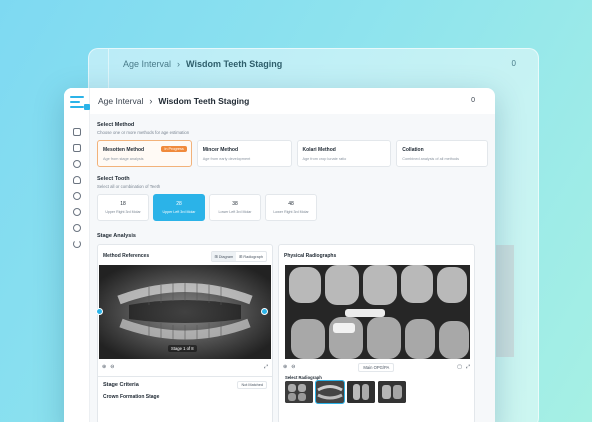 The image size is (592, 422). I want to click on app-logo-icon, so click(77, 102).